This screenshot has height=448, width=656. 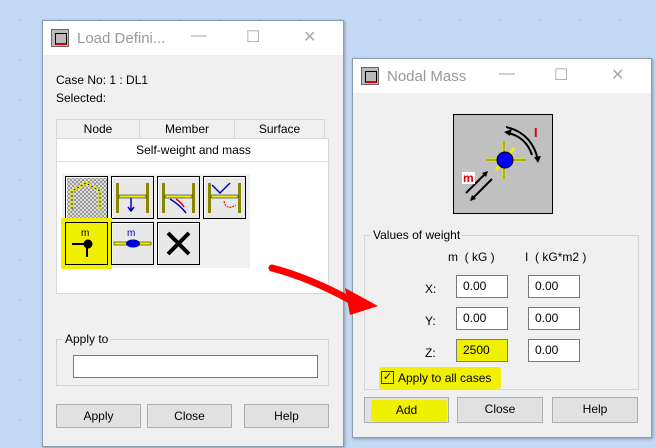 I want to click on annotation-arrow, so click(x=323, y=289).